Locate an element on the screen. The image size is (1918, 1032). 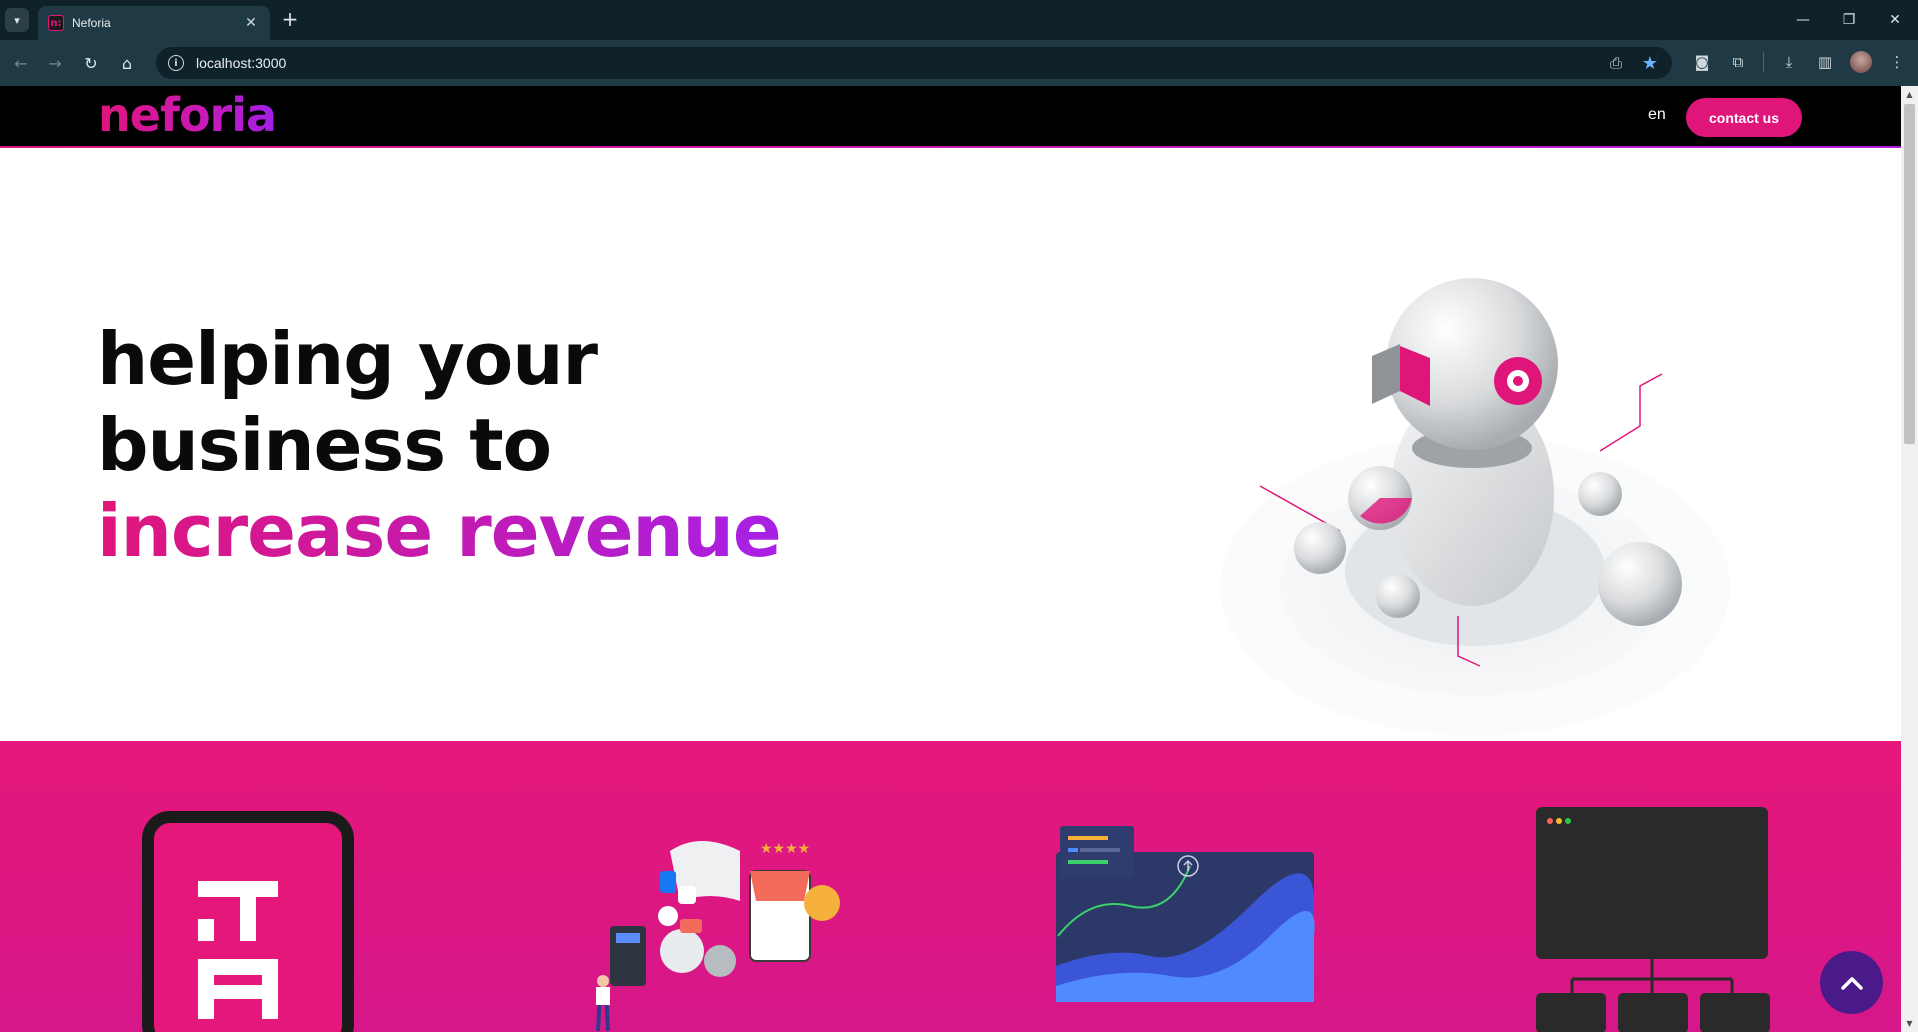
url-text: localhost:3000 is located at coordinates (241, 63).